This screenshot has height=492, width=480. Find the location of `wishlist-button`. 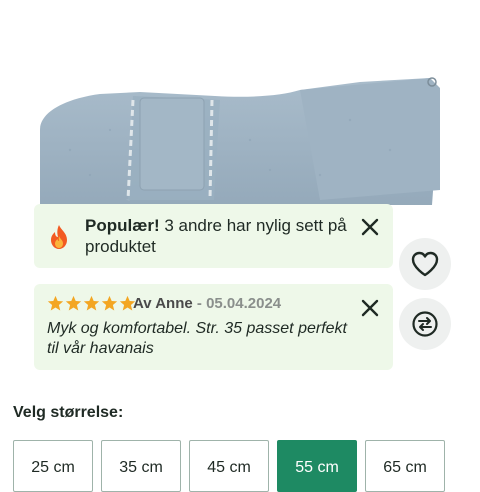

wishlist-button is located at coordinates (425, 264).